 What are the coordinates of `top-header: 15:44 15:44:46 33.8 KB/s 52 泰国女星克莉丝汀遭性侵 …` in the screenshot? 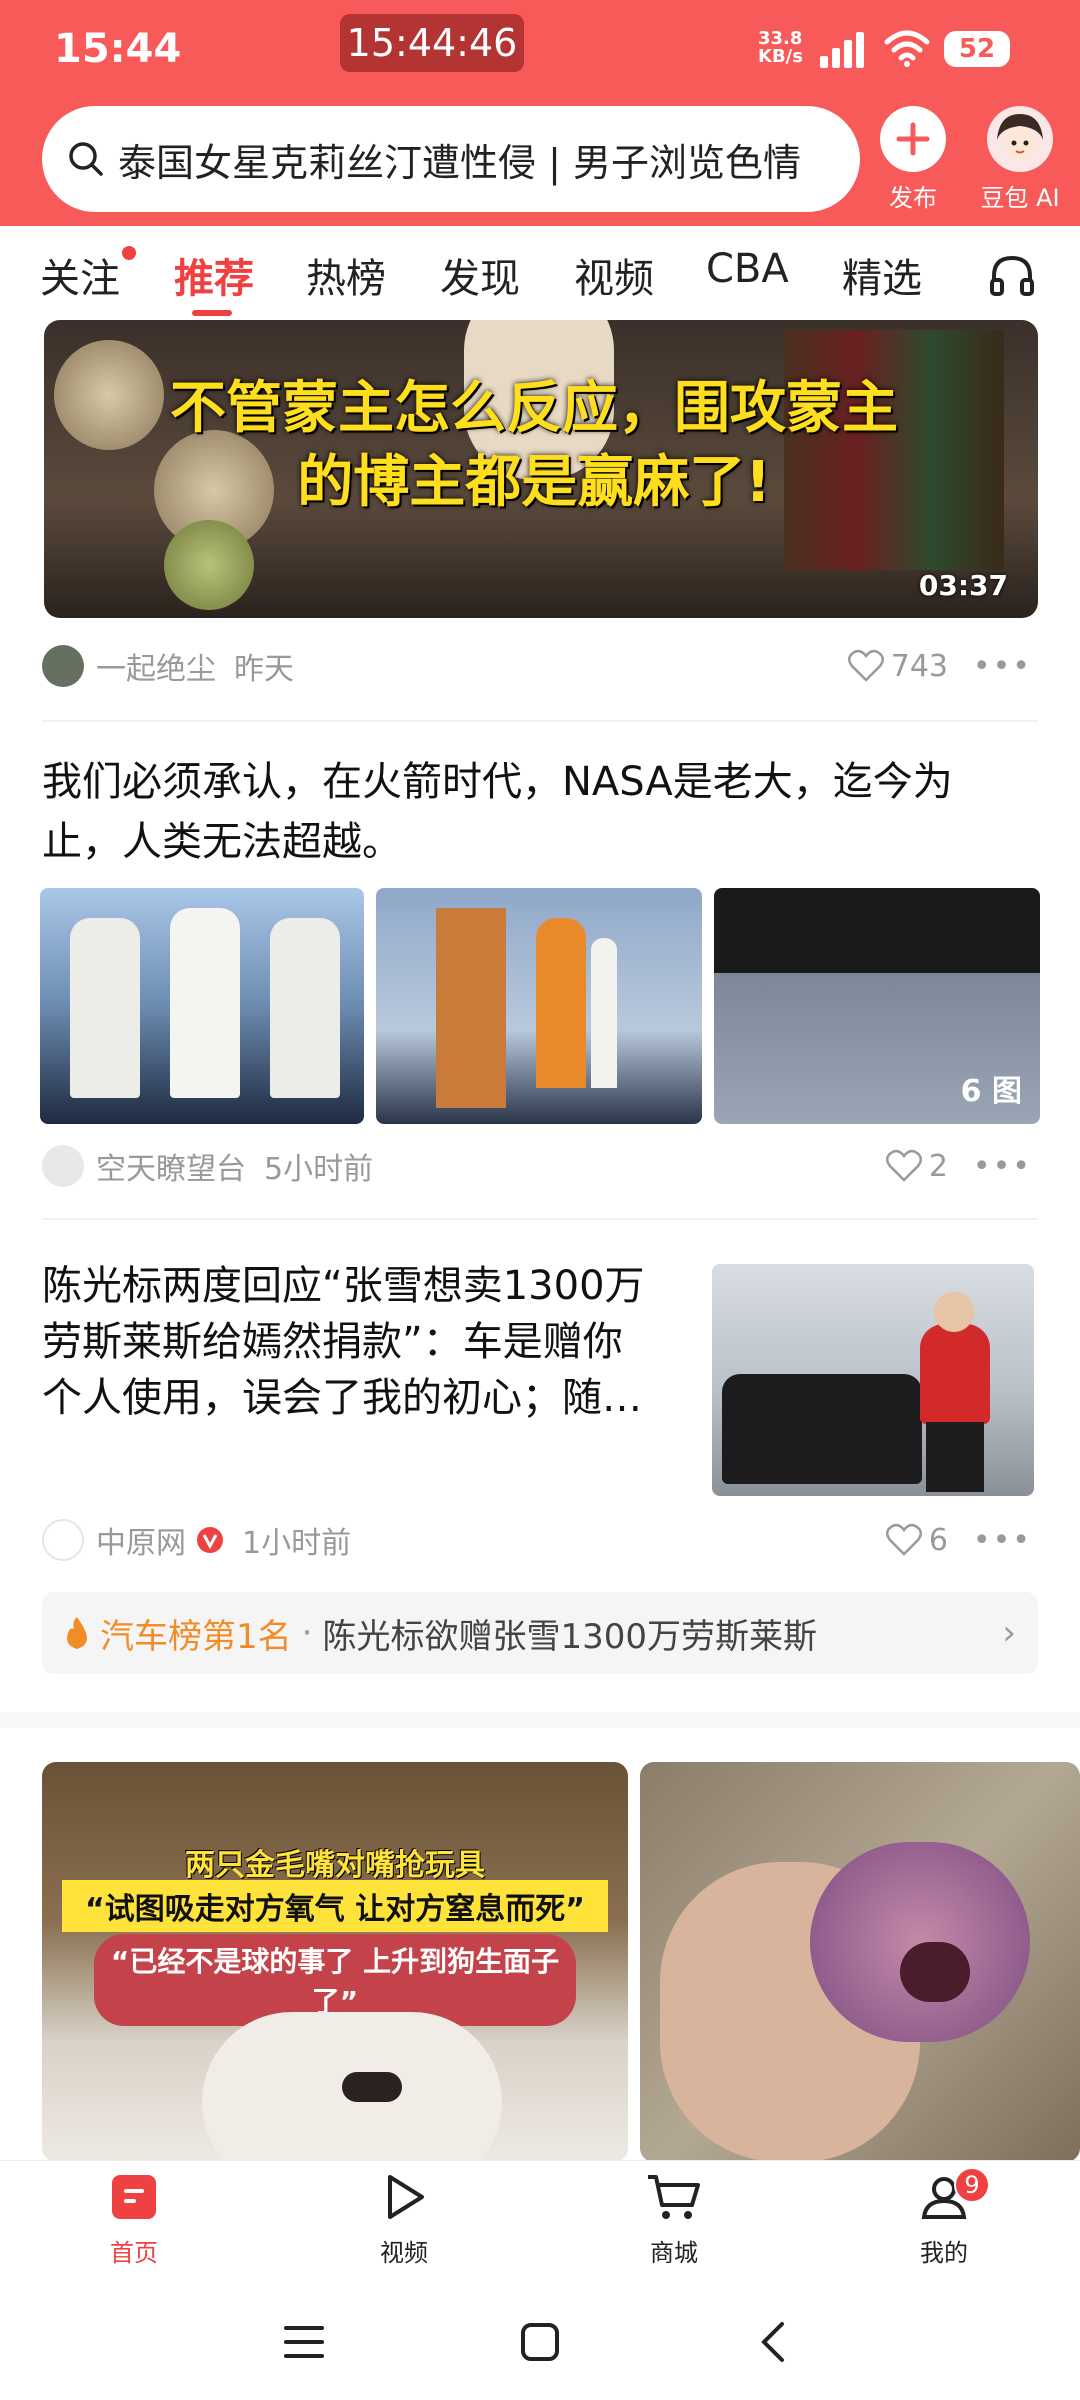 It's located at (540, 113).